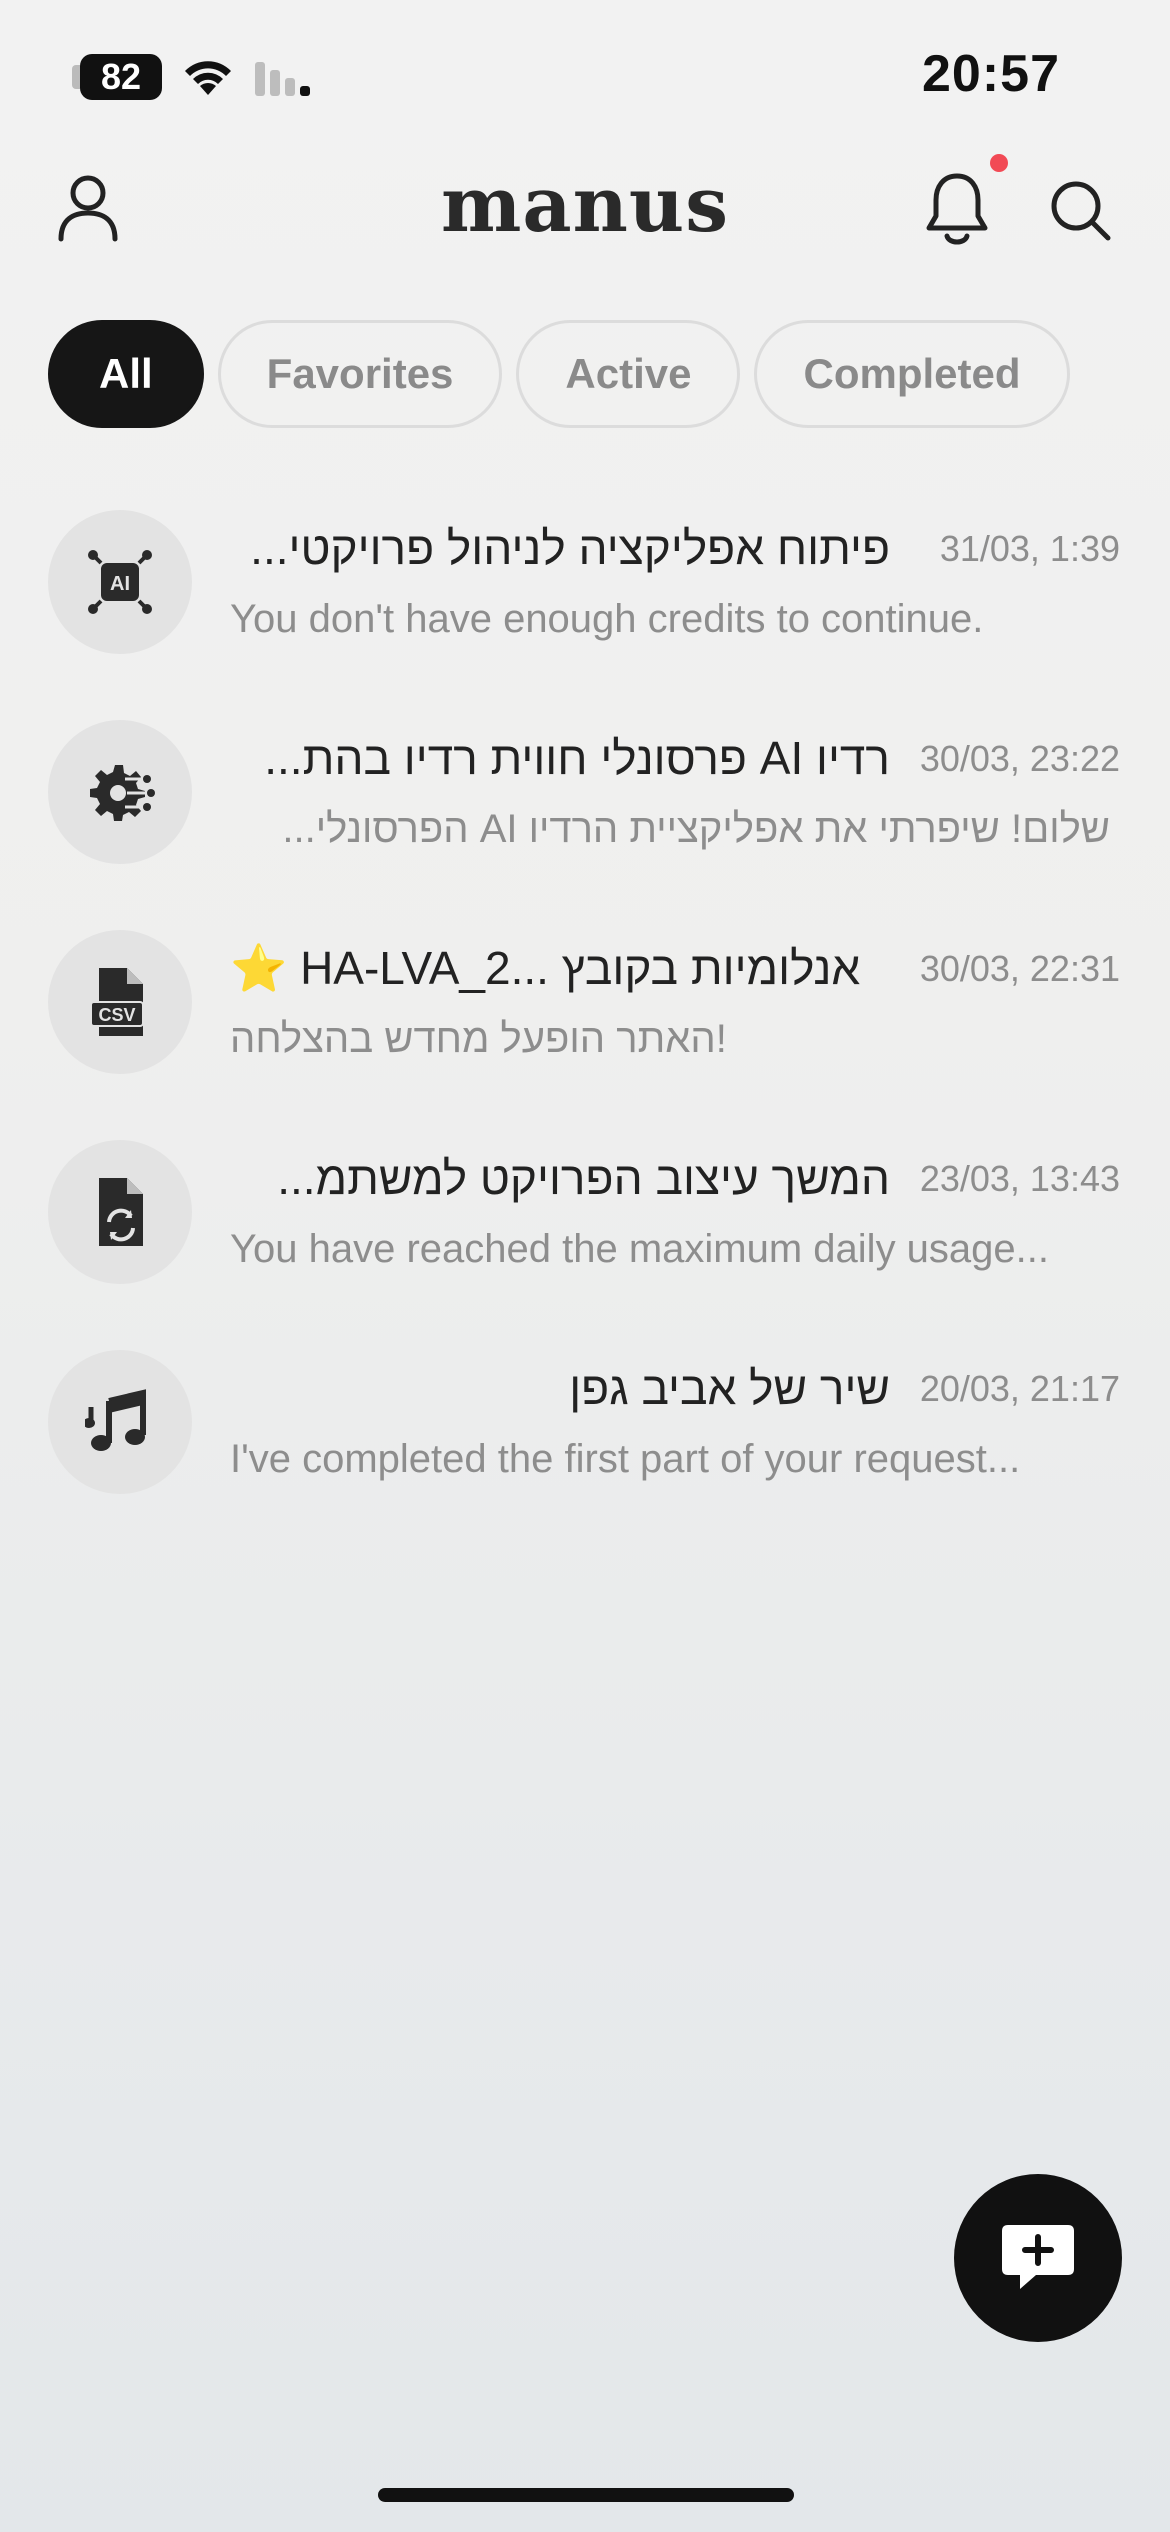  Describe the element at coordinates (999, 163) in the screenshot. I see `notification-badge` at that location.